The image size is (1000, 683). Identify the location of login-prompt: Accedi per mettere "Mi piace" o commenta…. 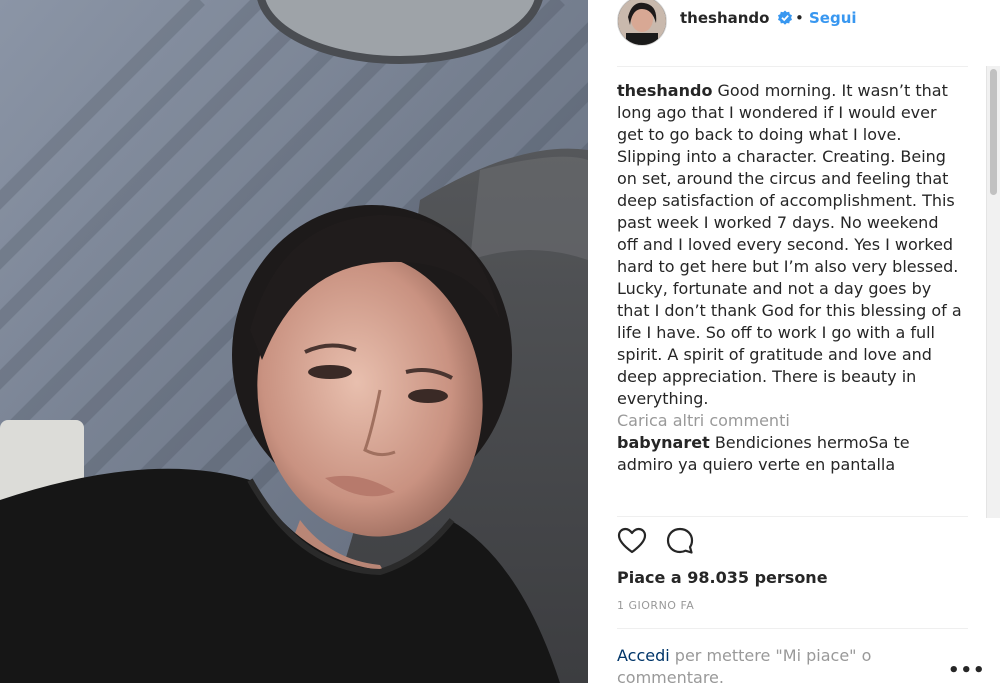
(767, 664).